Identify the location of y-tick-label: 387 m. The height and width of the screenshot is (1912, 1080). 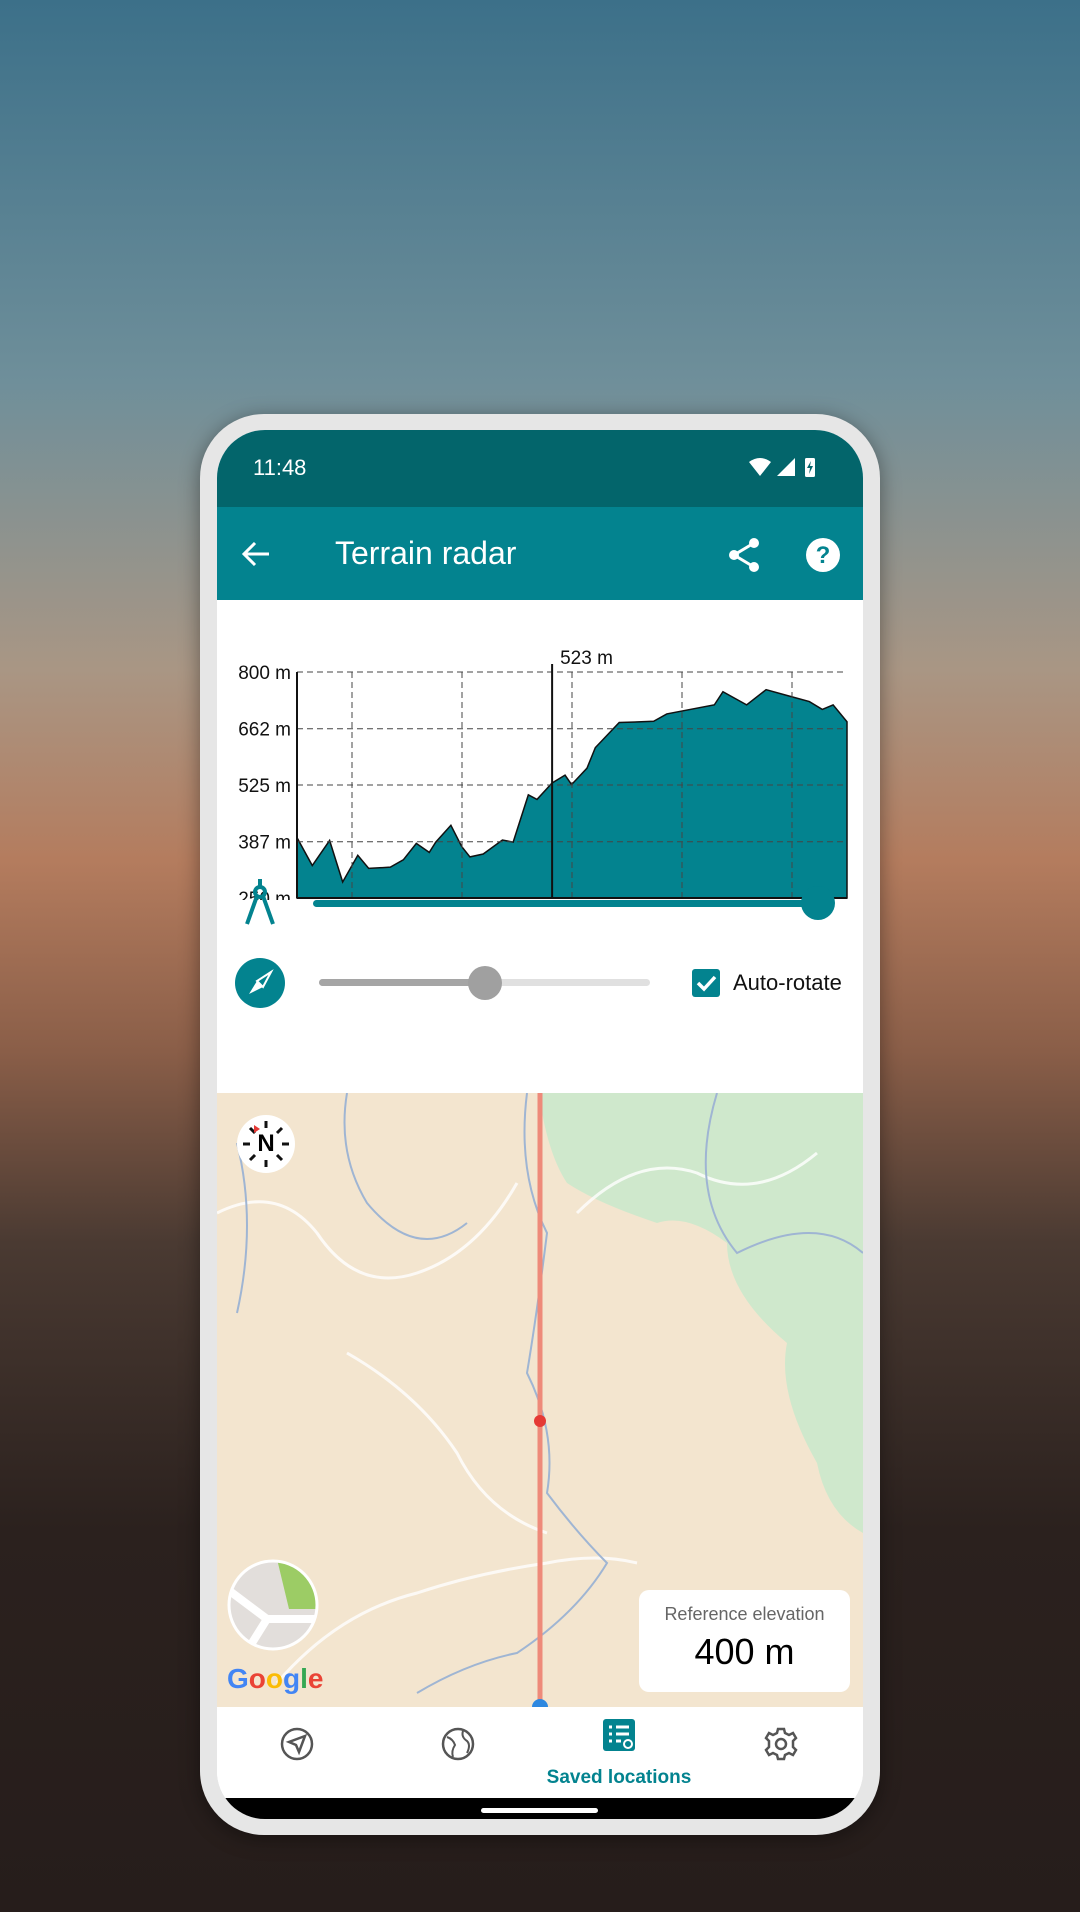
(264, 843).